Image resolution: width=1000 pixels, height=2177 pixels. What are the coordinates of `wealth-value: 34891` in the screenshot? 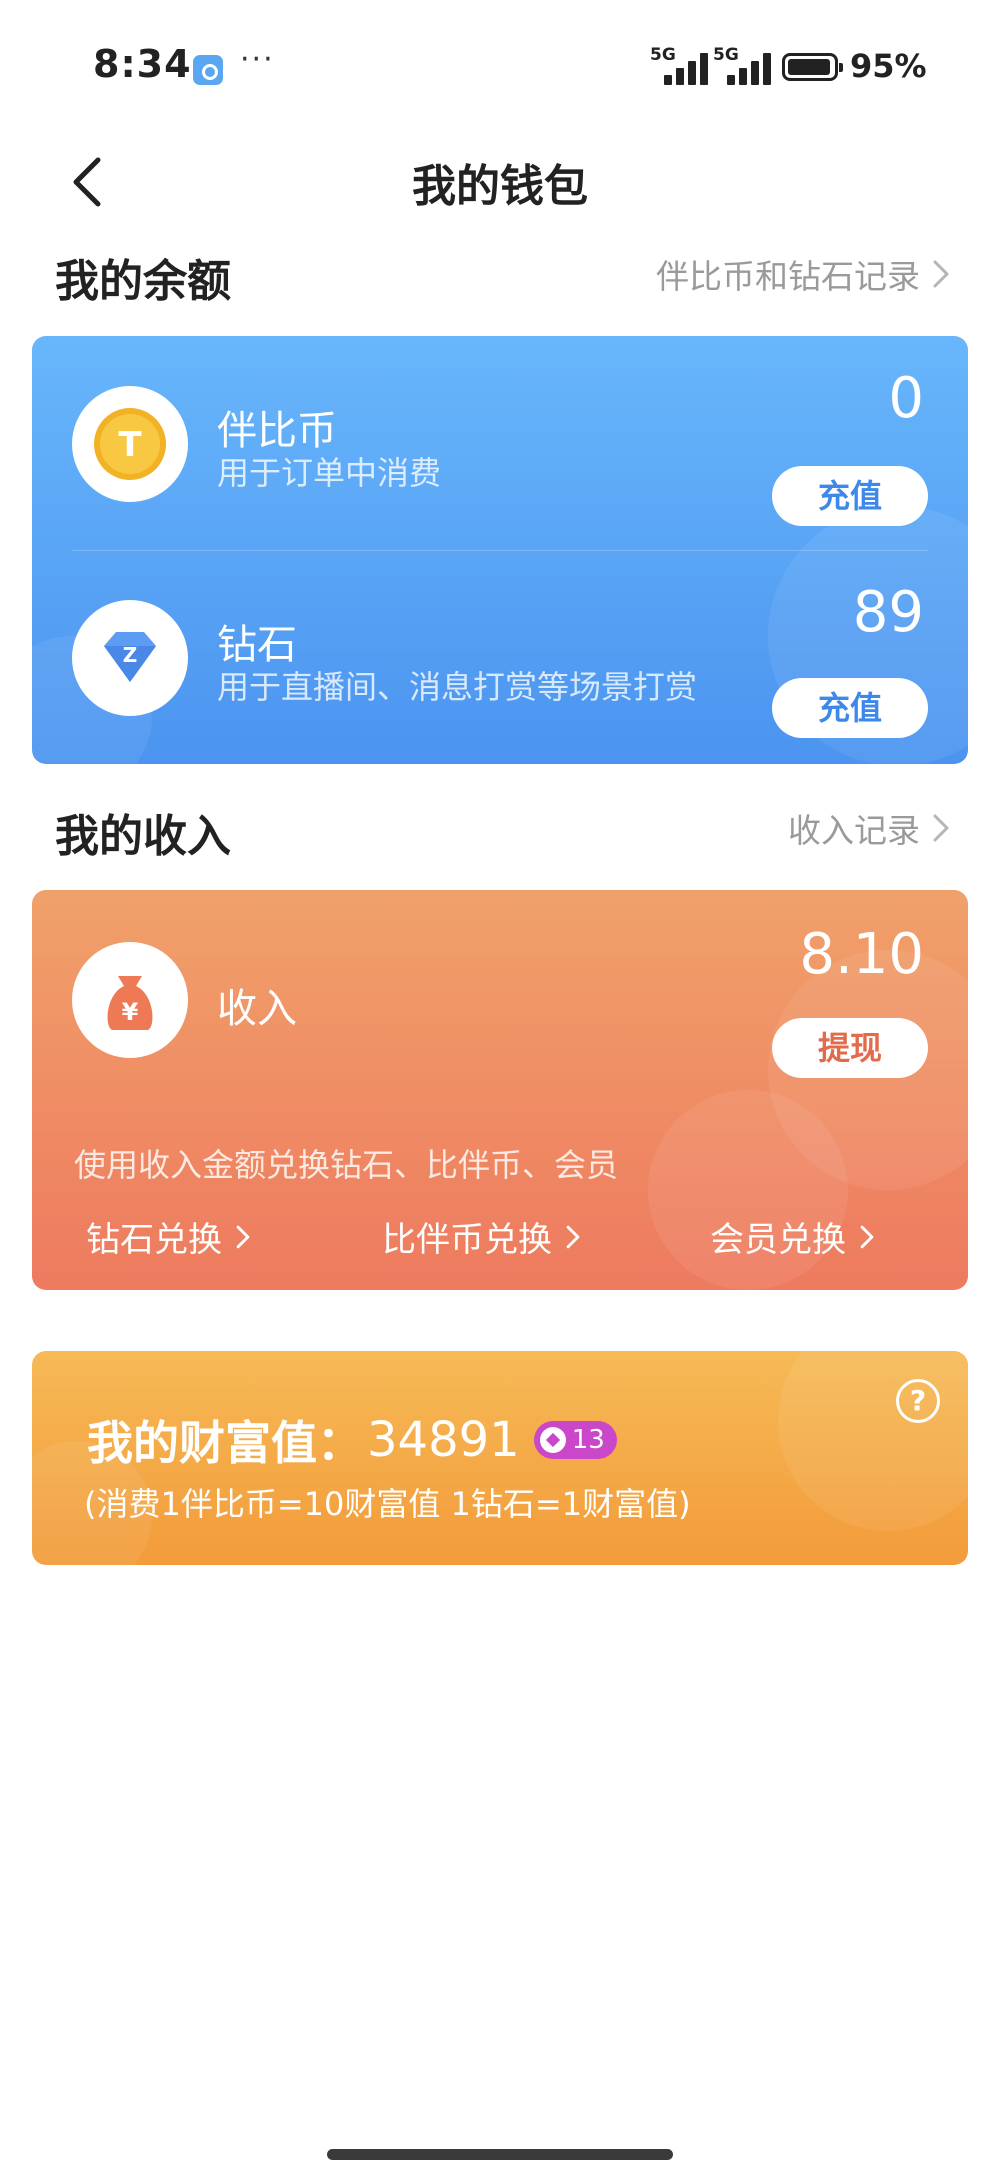 It's located at (443, 1440).